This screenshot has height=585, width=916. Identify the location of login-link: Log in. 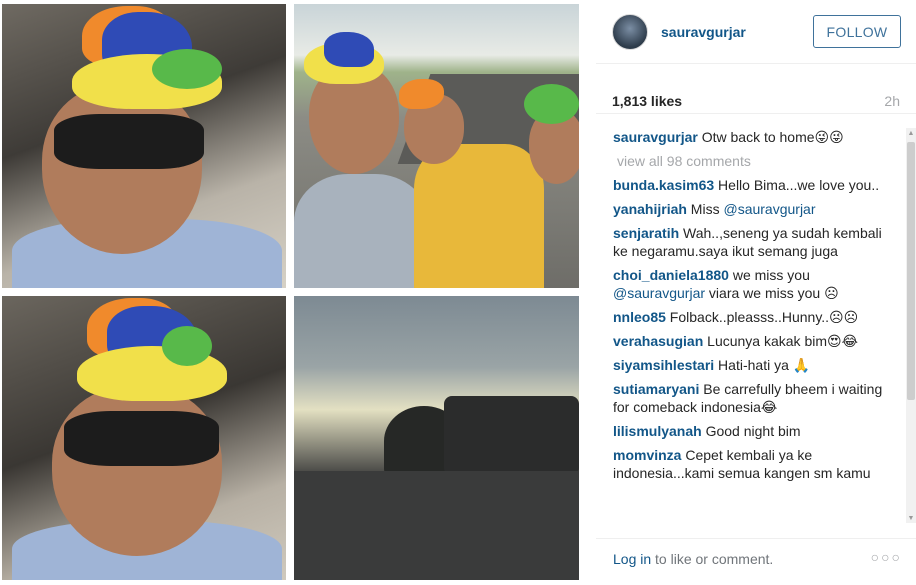
(632, 559).